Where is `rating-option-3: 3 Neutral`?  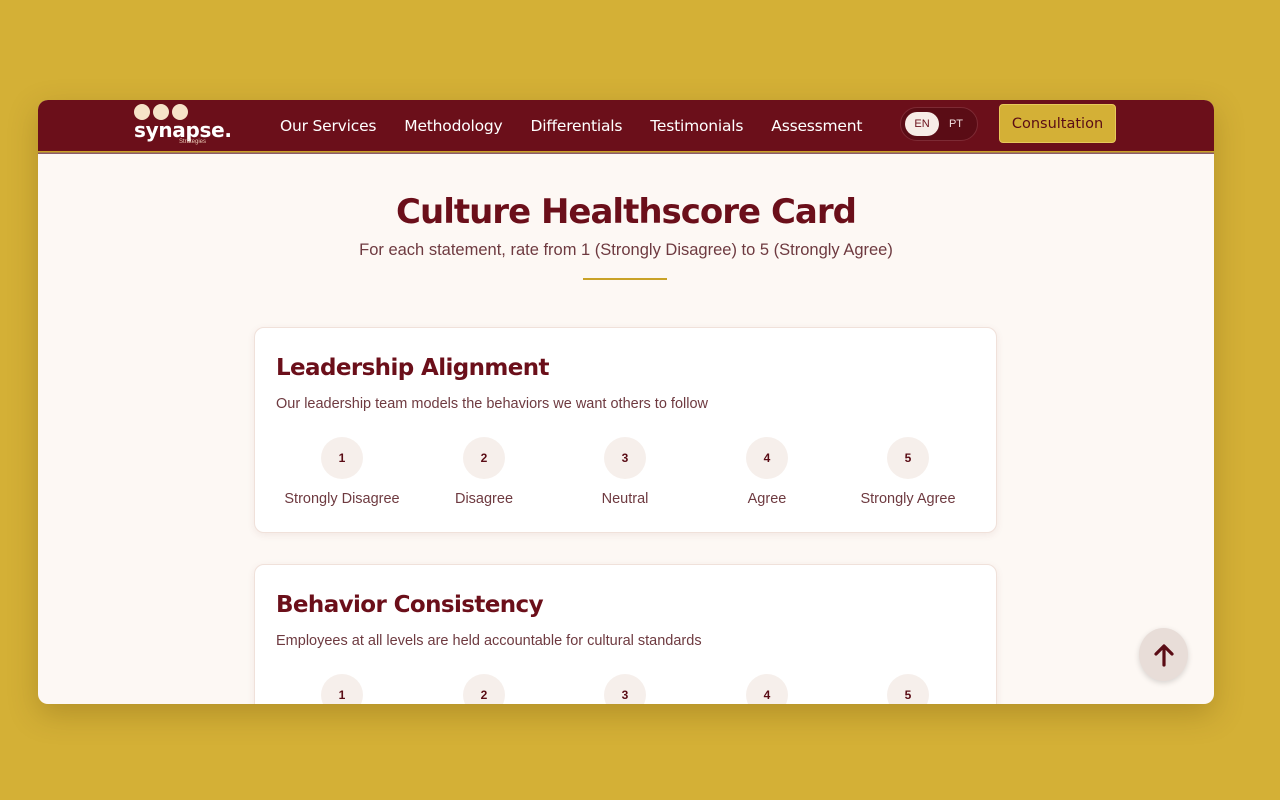 rating-option-3: 3 Neutral is located at coordinates (625, 472).